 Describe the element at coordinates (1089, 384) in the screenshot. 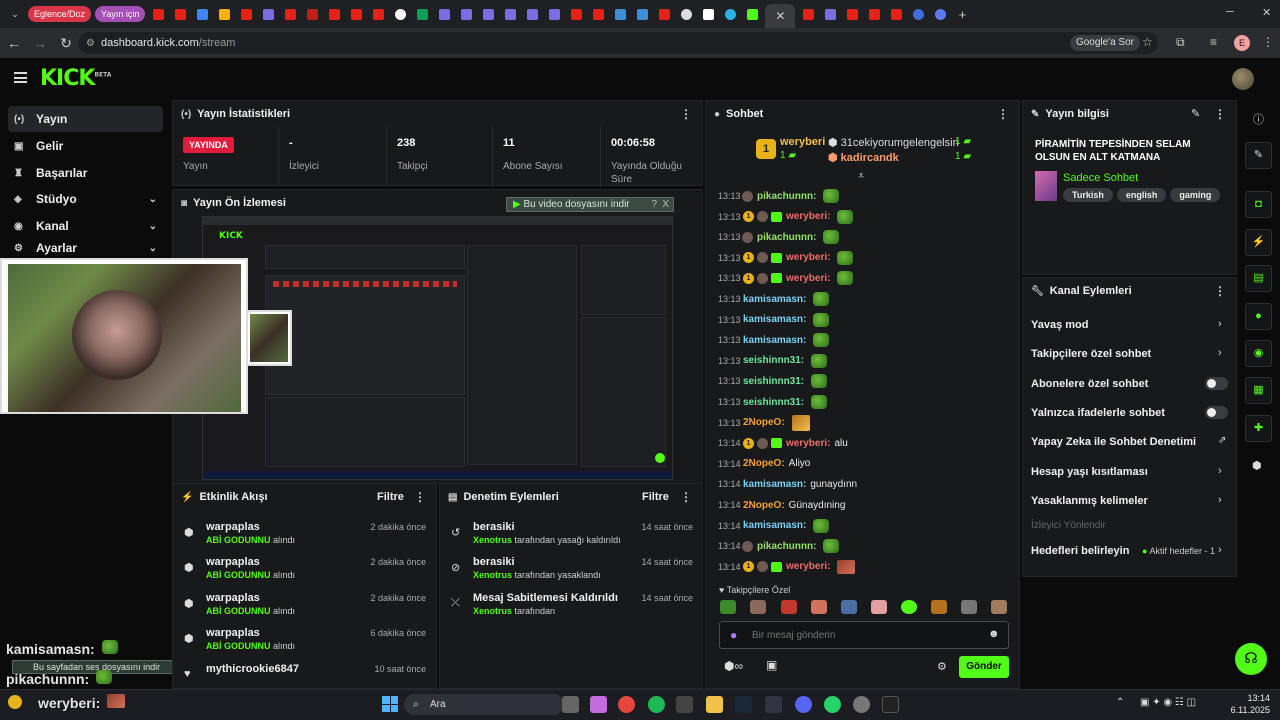

I see `action-subs-only: Abonelere özel sohbet` at that location.